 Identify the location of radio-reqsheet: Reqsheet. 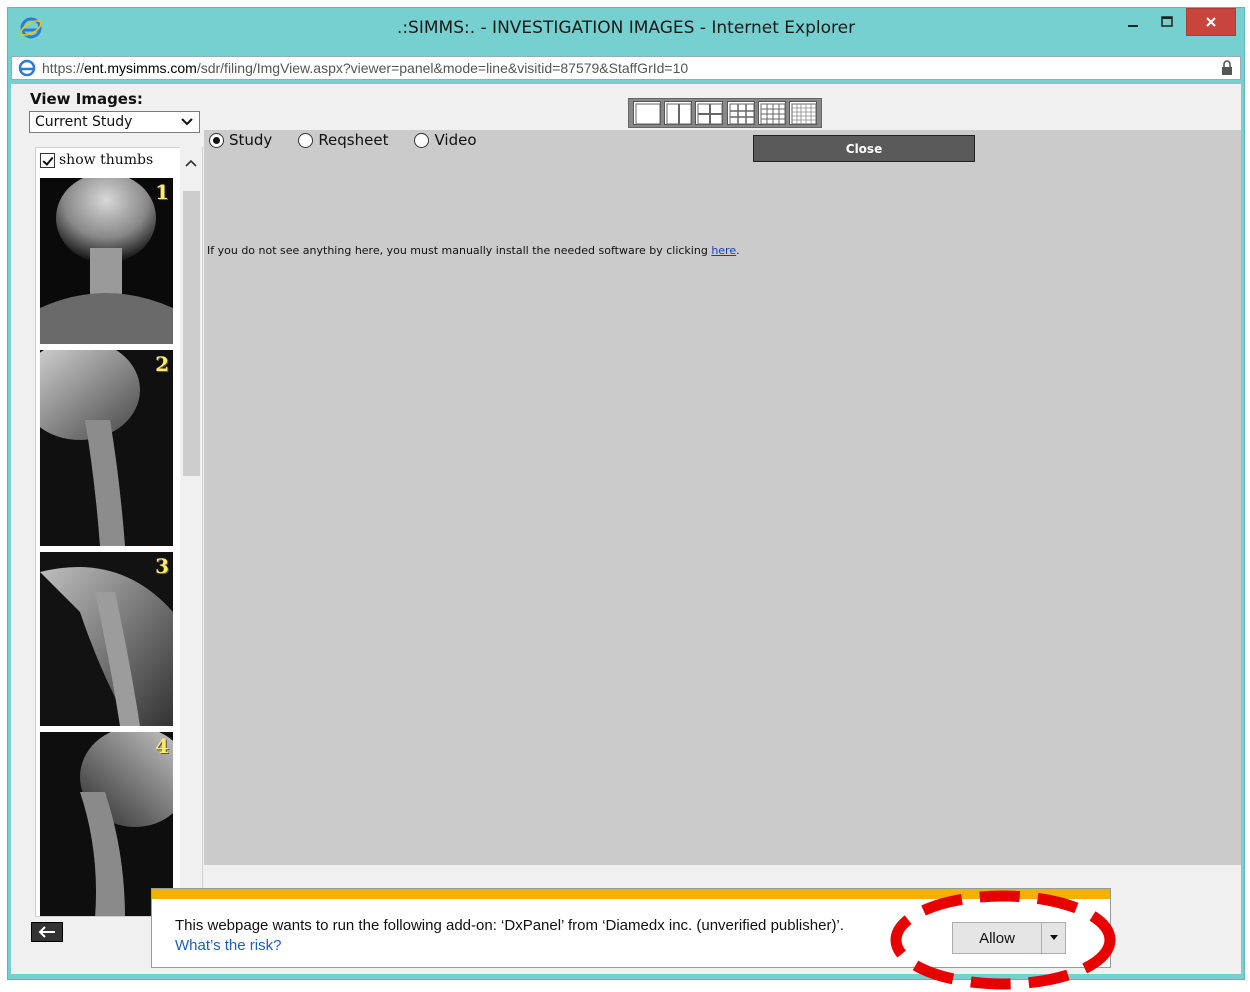
(343, 140).